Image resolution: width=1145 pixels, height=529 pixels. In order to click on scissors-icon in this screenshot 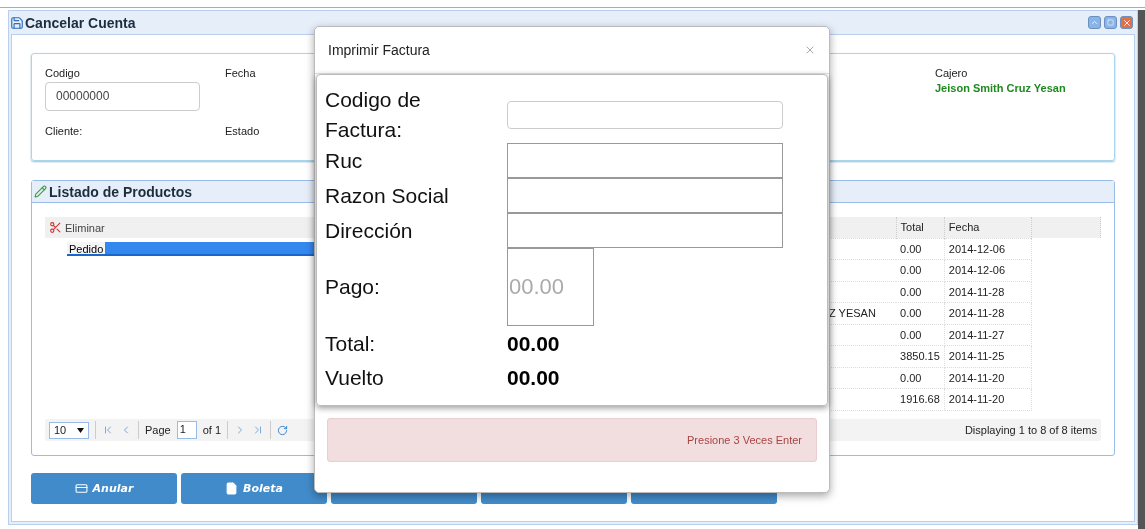, I will do `click(55, 227)`.